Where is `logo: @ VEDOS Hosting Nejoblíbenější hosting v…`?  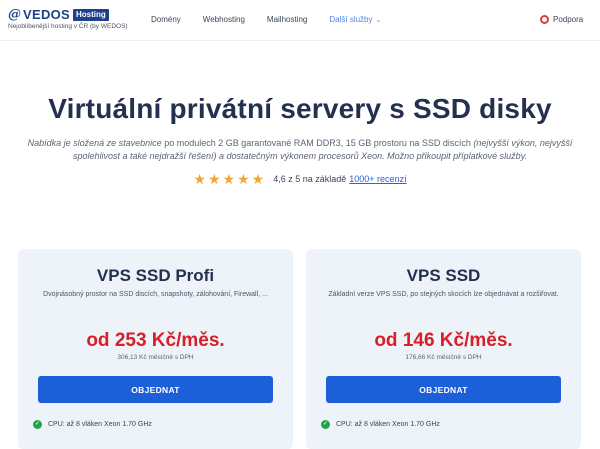
logo: @ VEDOS Hosting Nejoblíbenější hosting v… is located at coordinates (68, 19).